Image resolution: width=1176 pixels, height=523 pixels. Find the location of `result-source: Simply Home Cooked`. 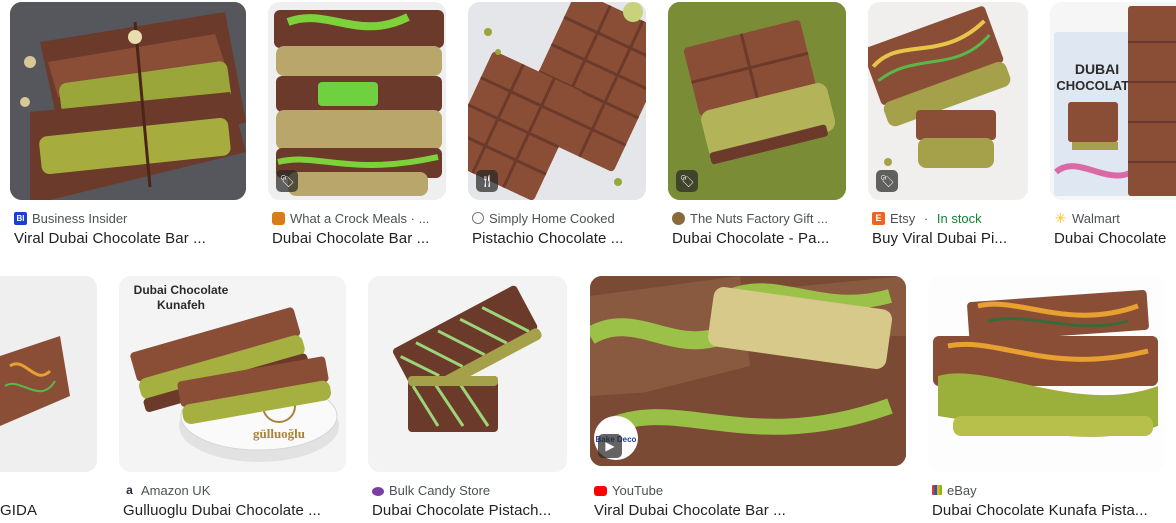

result-source: Simply Home Cooked is located at coordinates (560, 218).